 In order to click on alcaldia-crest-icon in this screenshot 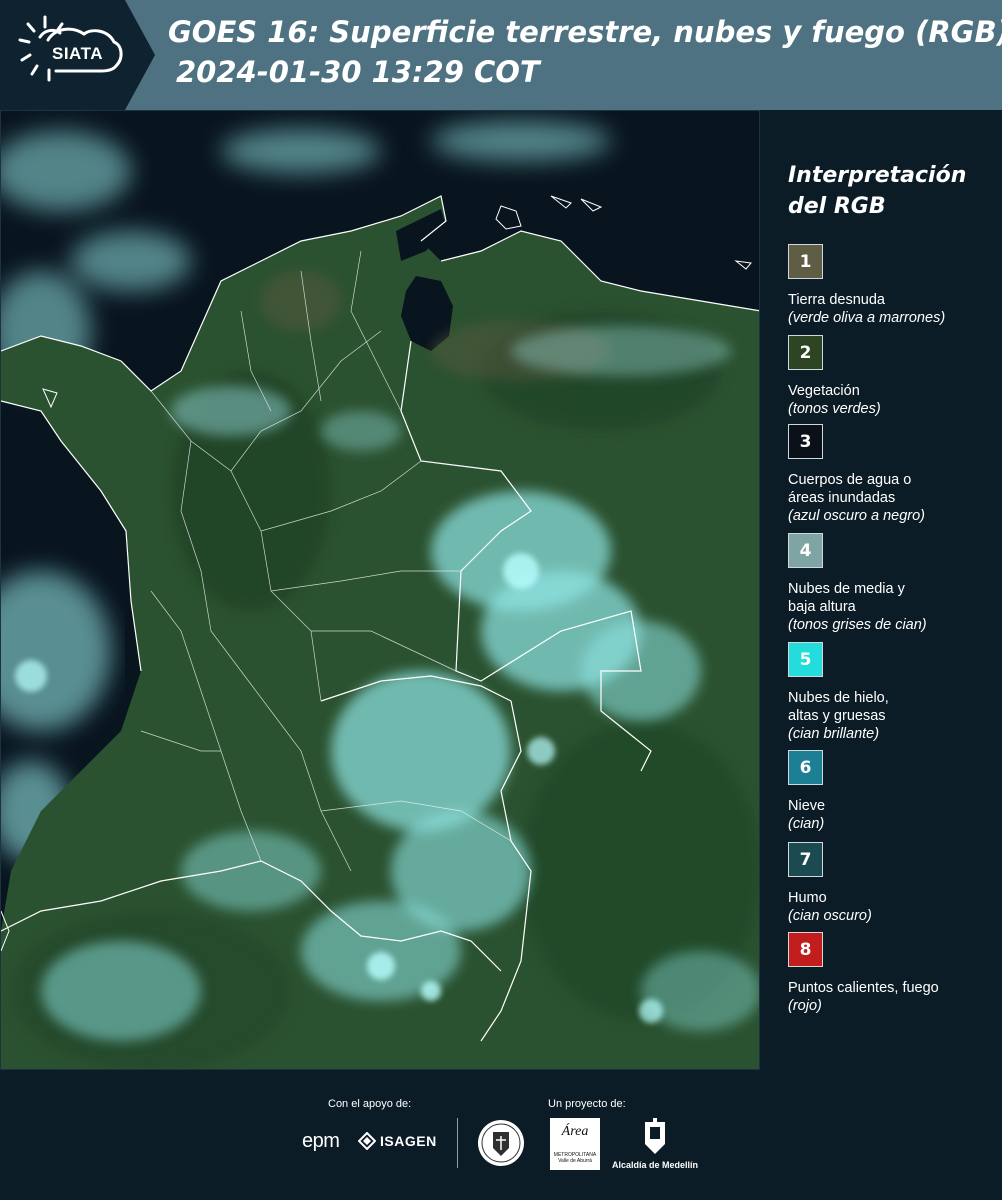, I will do `click(655, 1136)`.